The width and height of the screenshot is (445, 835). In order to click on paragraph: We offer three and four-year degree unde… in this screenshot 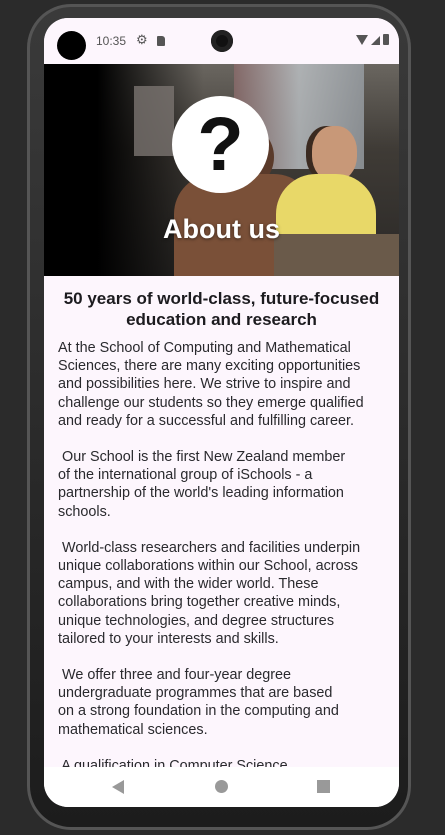, I will do `click(198, 702)`.